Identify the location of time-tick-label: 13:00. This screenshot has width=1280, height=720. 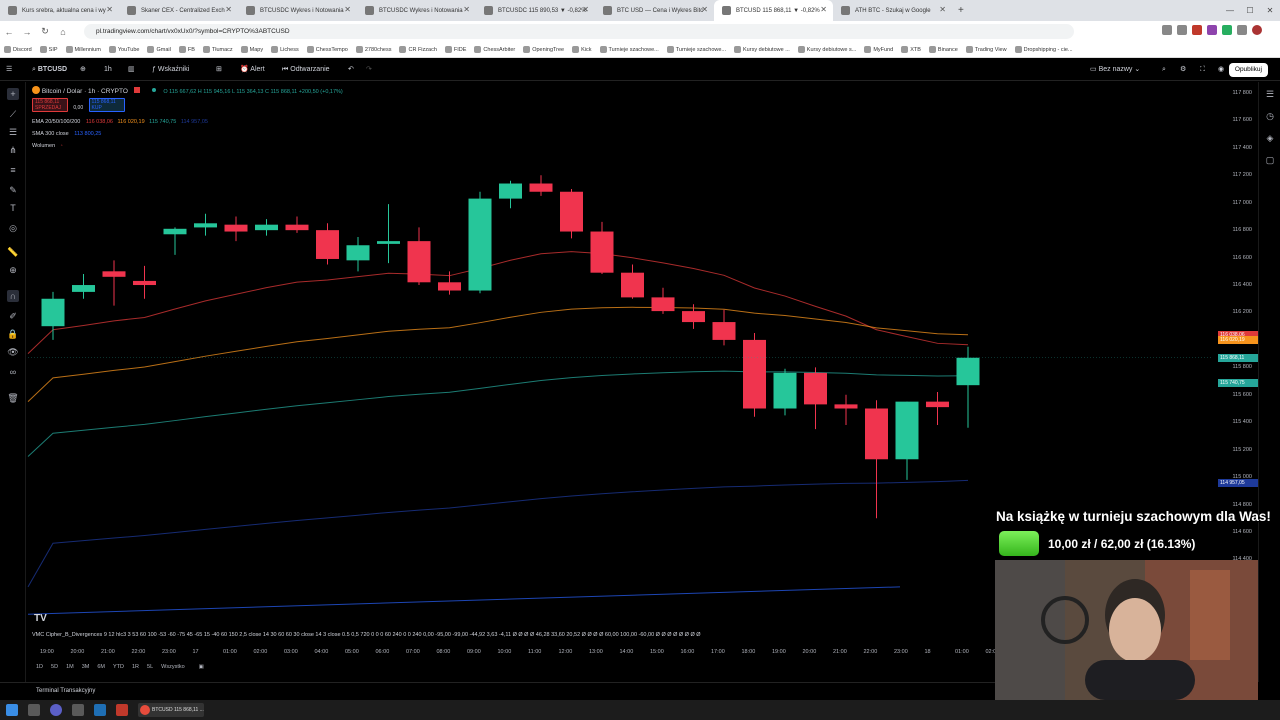
(596, 652).